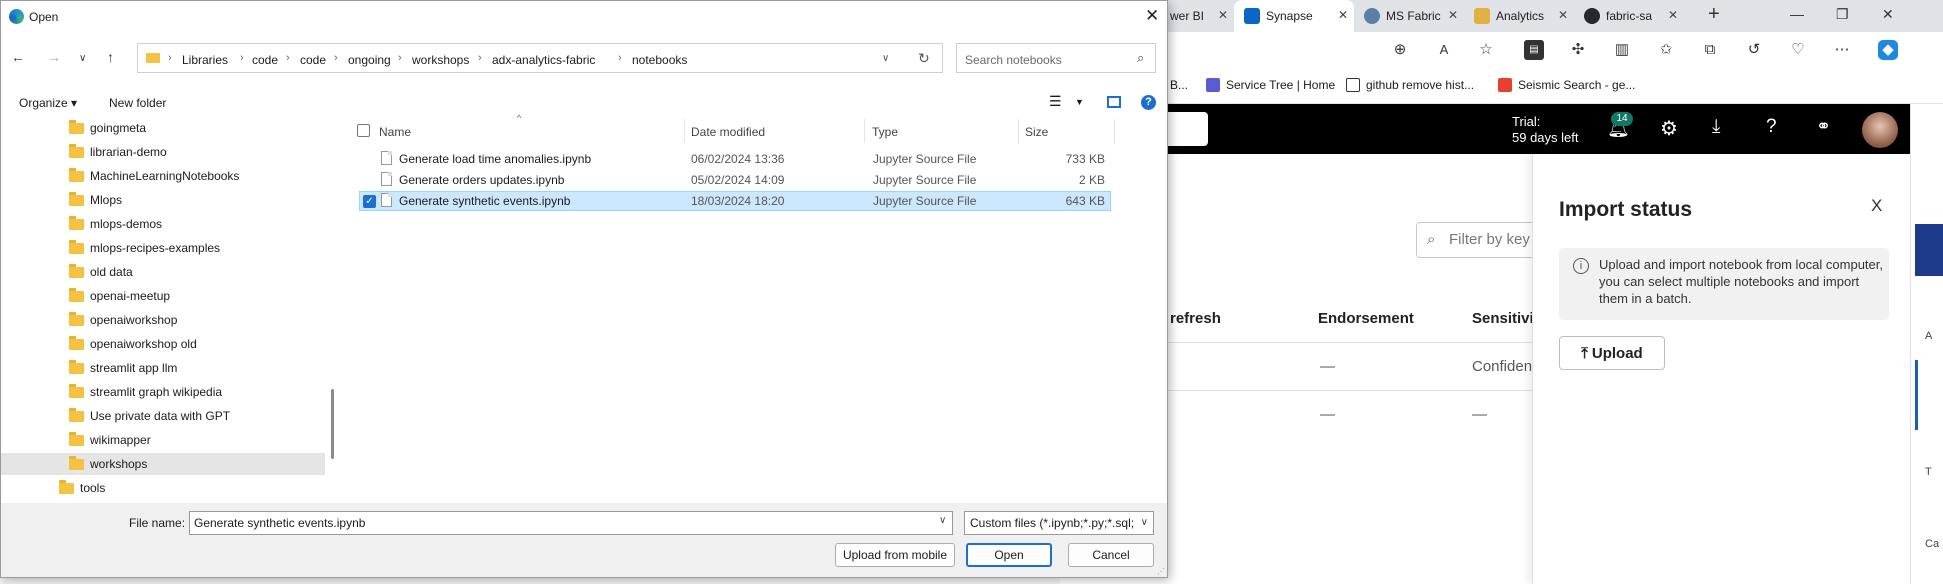  Describe the element at coordinates (1716, 127) in the screenshot. I see `download-icon: ⤓` at that location.